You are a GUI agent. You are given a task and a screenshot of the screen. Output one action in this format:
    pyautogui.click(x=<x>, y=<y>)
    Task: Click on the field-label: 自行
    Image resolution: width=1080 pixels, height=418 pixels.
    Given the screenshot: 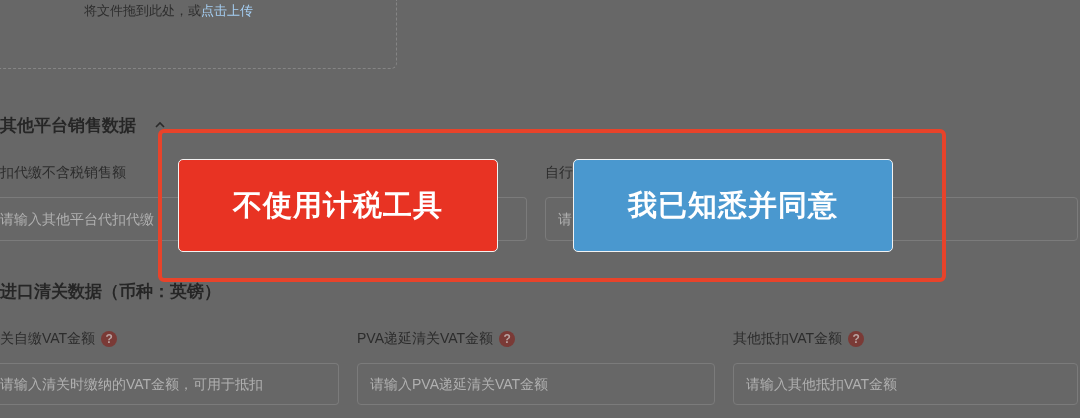 What is the action you would take?
    pyautogui.click(x=559, y=173)
    